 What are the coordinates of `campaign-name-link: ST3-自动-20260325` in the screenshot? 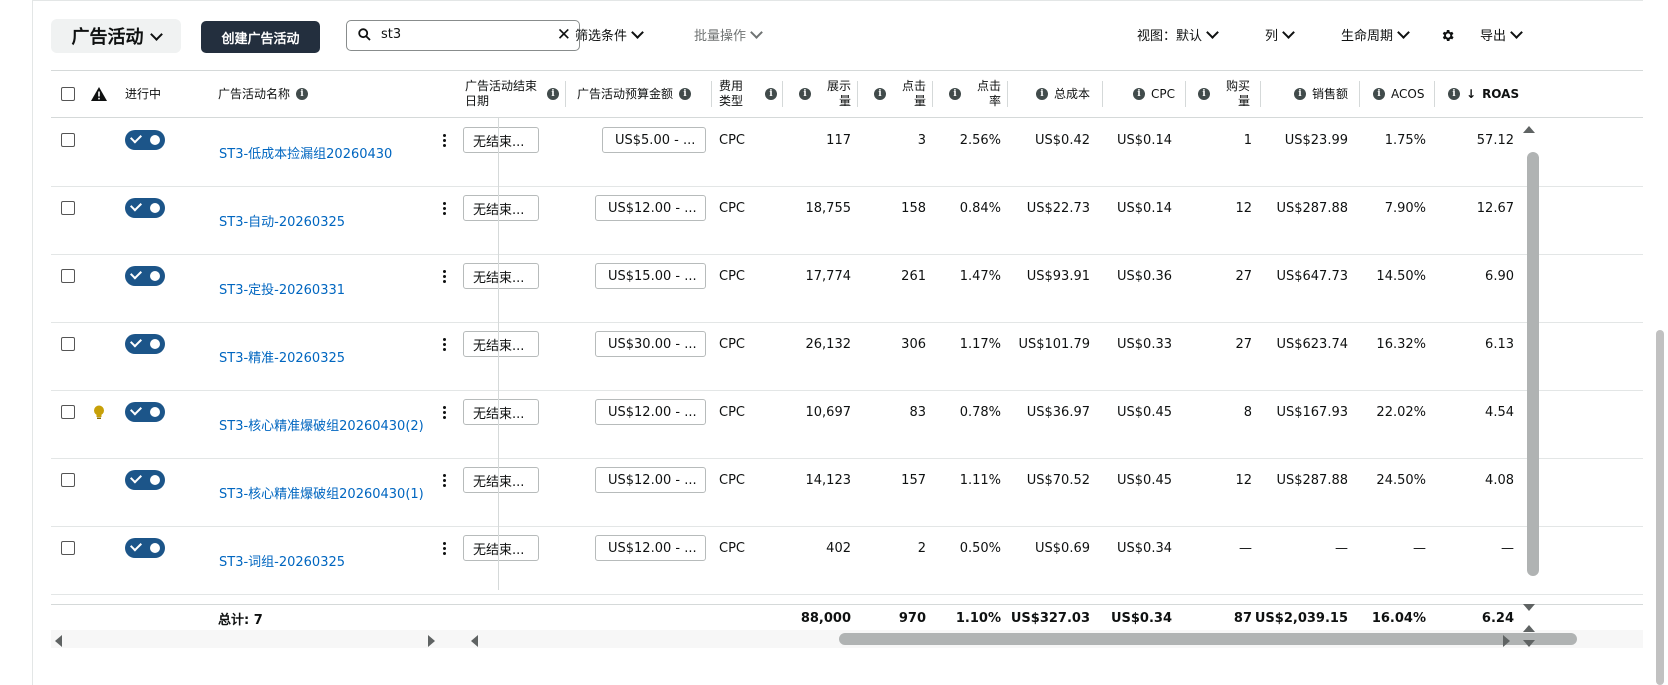 It's located at (282, 220).